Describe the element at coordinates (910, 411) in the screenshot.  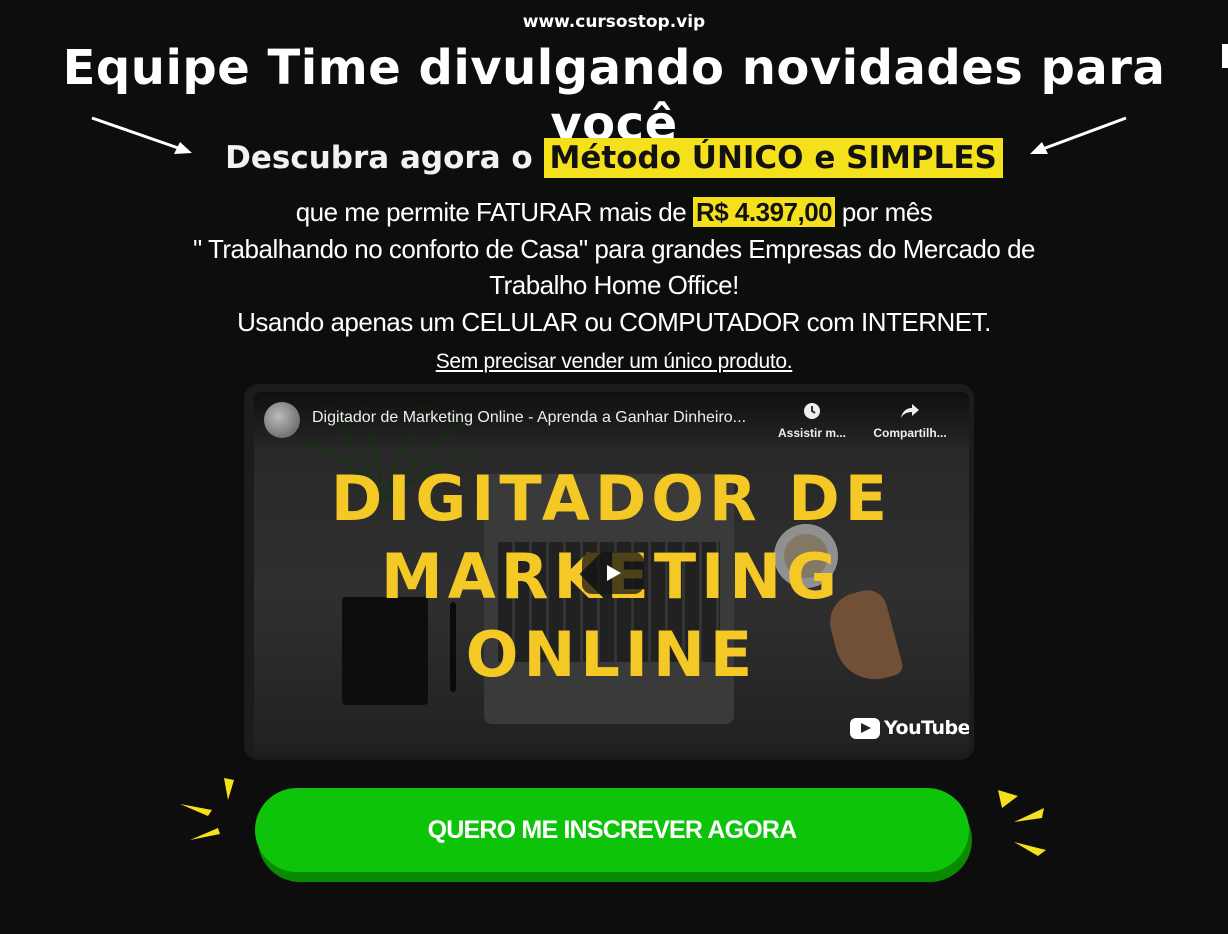
I see `share-icon` at that location.